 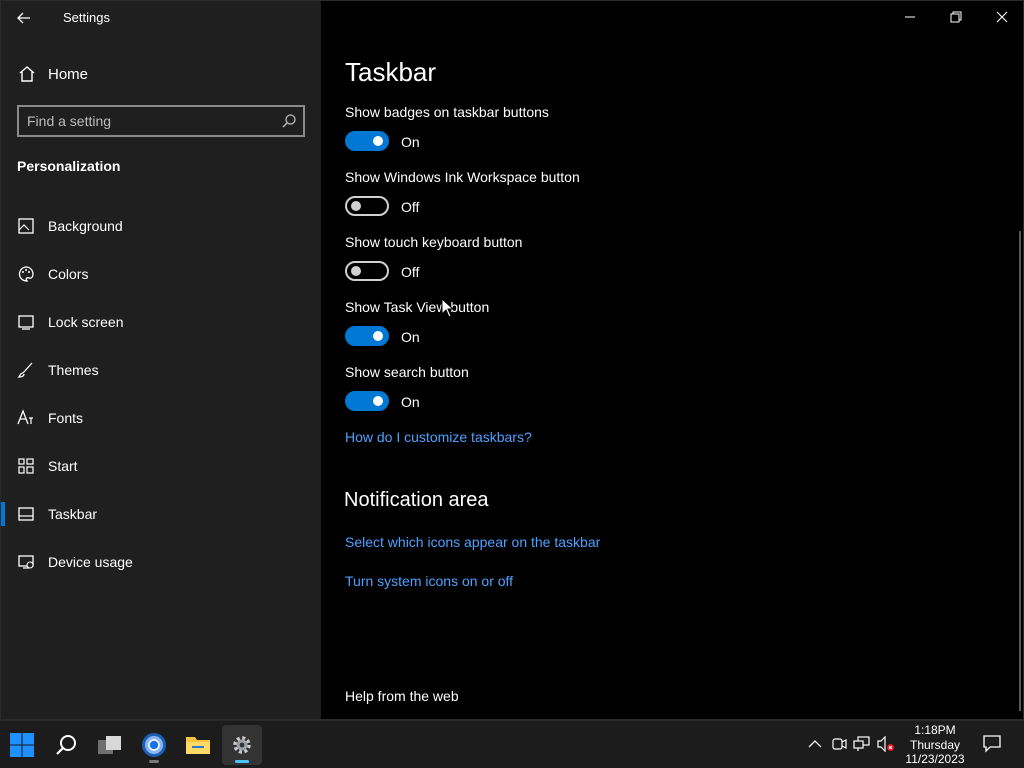 I want to click on sidebar-item-label: Colors, so click(x=68, y=274).